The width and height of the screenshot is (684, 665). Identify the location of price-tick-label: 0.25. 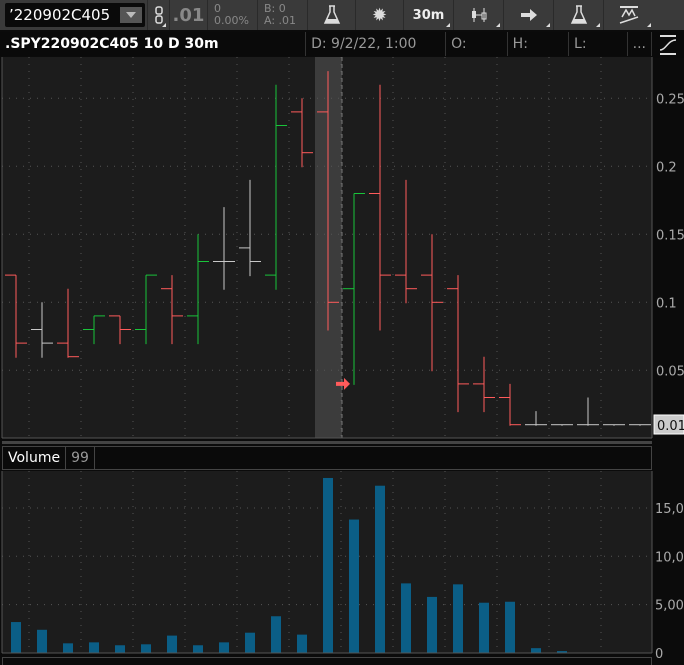
(670, 99).